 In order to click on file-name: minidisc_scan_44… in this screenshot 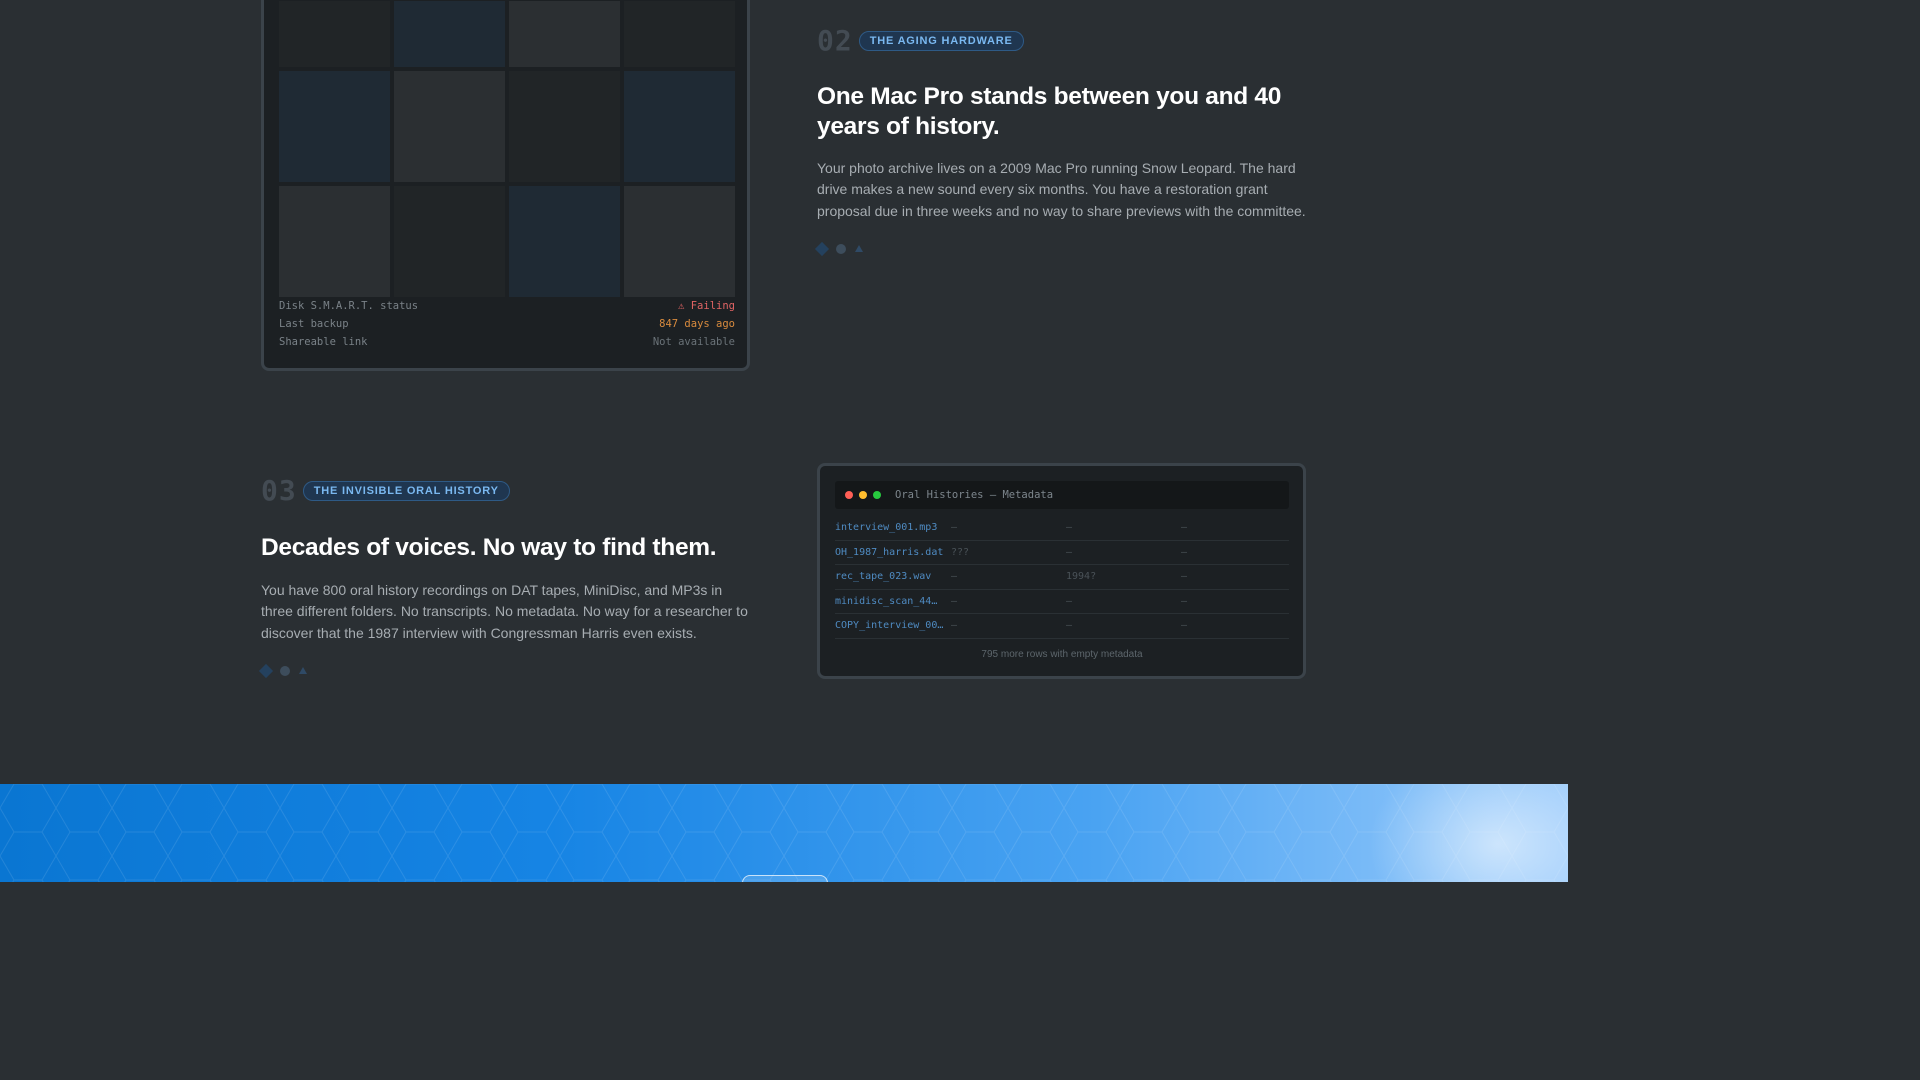, I will do `click(886, 601)`.